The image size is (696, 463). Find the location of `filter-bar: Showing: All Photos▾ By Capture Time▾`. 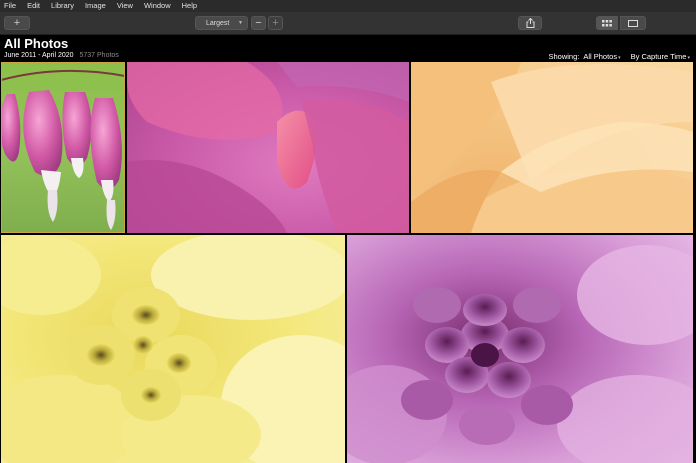

filter-bar: Showing: All Photos▾ By Capture Time▾ is located at coordinates (619, 56).